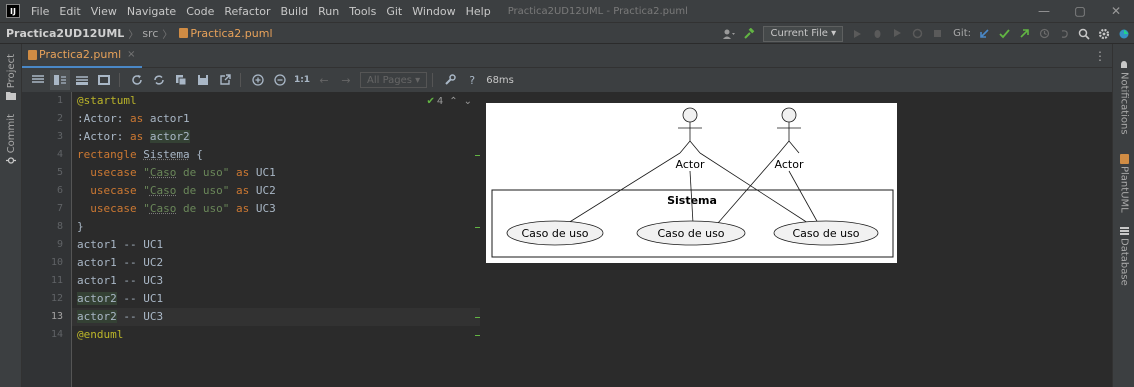 Image resolution: width=1134 pixels, height=387 pixels. I want to click on rollback-icon, so click(1064, 34).